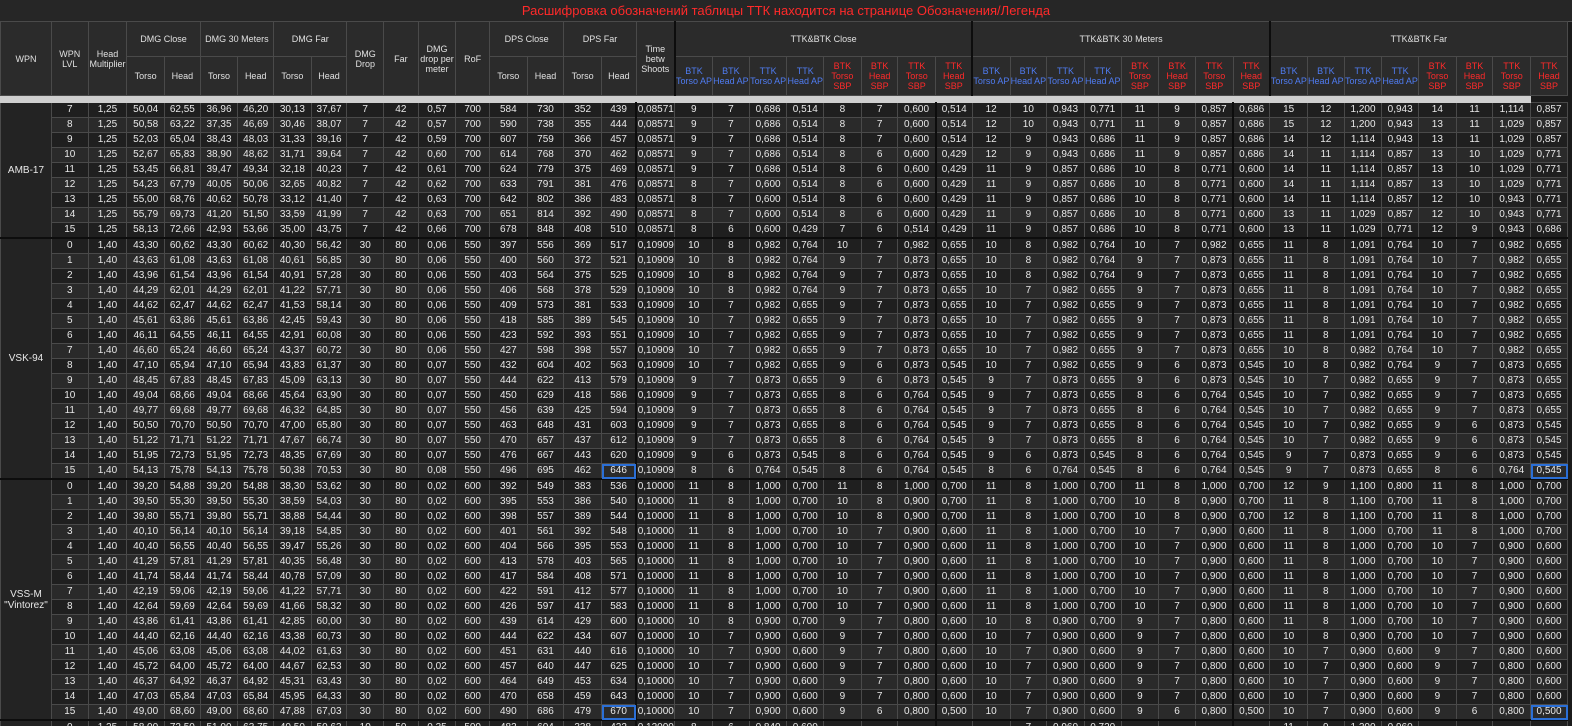 The image size is (1572, 726). What do you see at coordinates (917, 682) in the screenshot?
I see `table-cell: 0,800` at bounding box center [917, 682].